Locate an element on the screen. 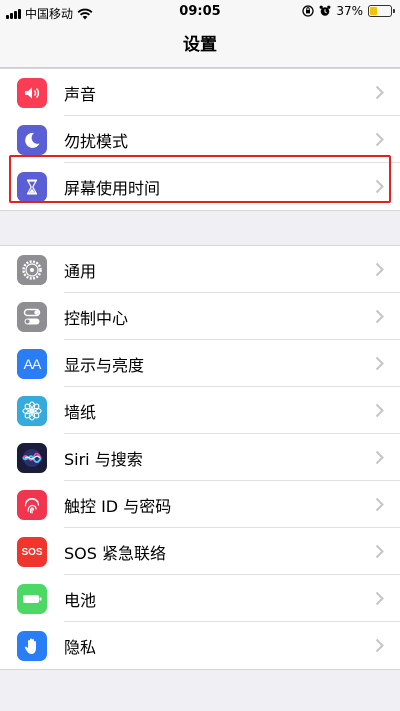 Image resolution: width=400 pixels, height=711 pixels. toggles-icon is located at coordinates (32, 317).